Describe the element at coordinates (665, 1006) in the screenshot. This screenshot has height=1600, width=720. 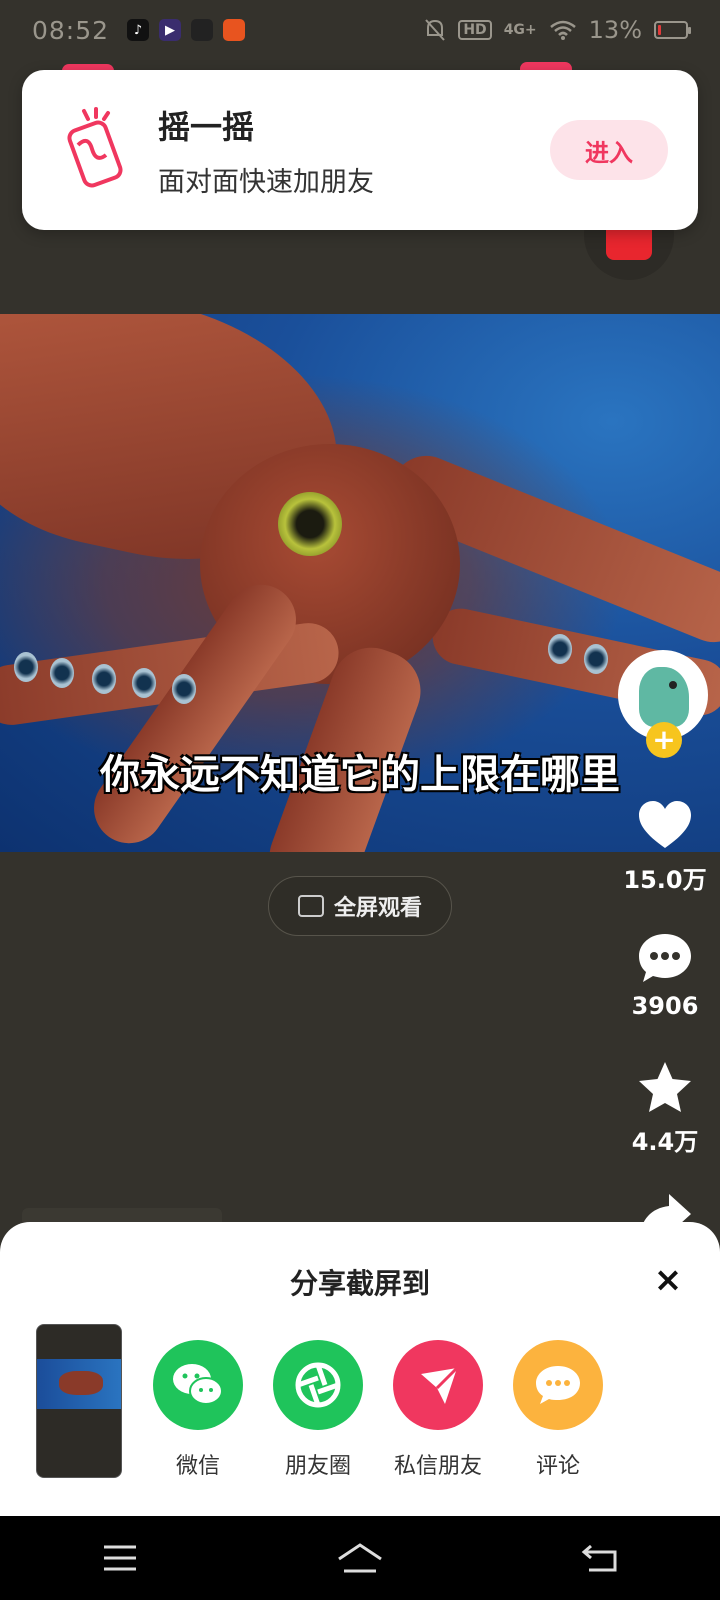
I see `comment-count: 3906` at that location.